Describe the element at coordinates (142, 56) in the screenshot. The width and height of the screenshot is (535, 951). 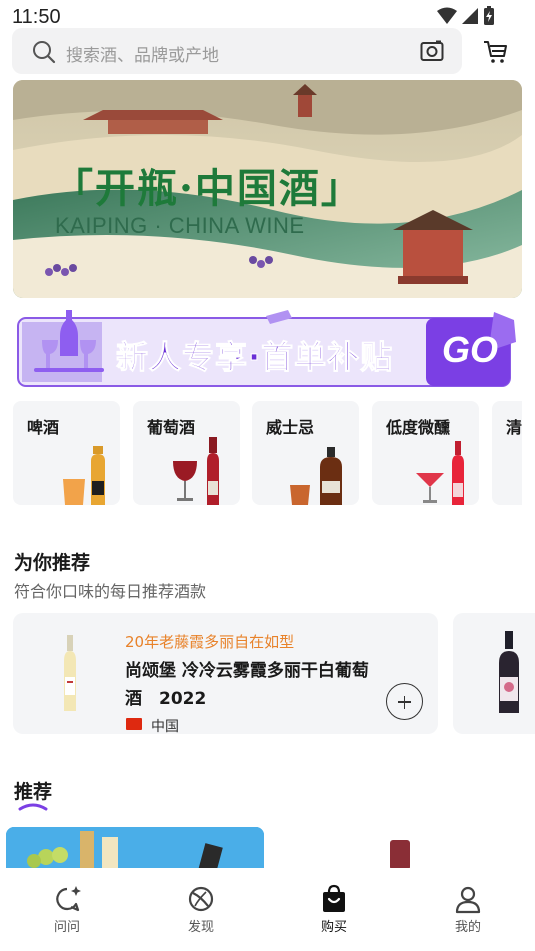
I see `search-placeholder: 搜索酒、品牌或产地` at that location.